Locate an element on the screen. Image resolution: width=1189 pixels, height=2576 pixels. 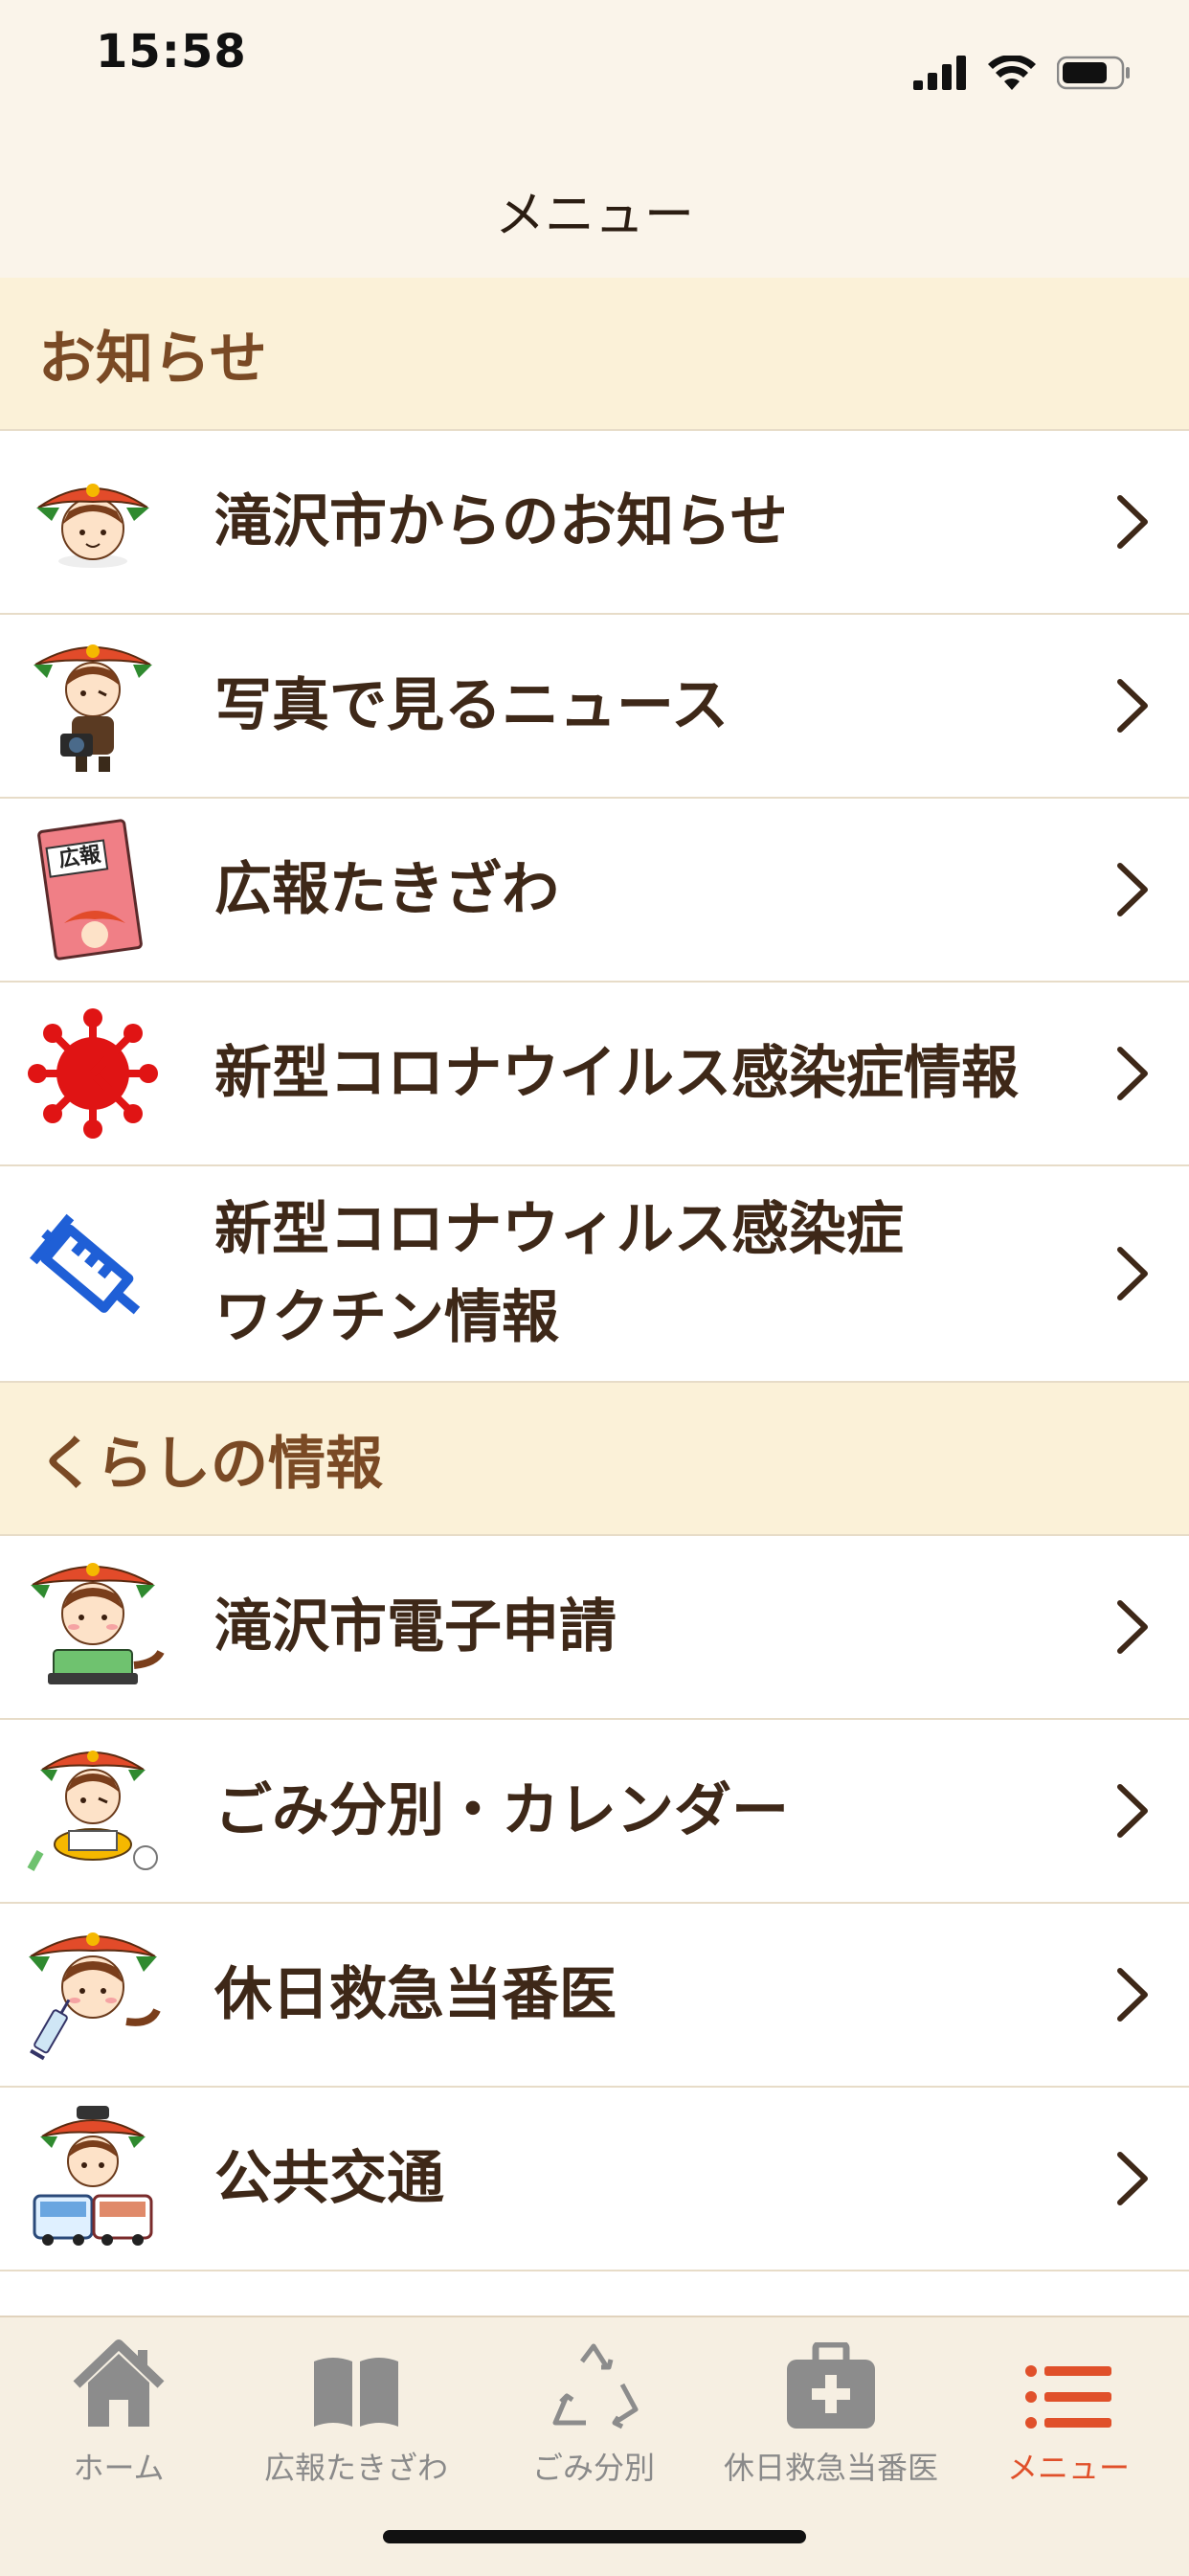
menu-item-label: 新型コロナウィルス感染症 ワクチン情報 is located at coordinates (559, 1273).